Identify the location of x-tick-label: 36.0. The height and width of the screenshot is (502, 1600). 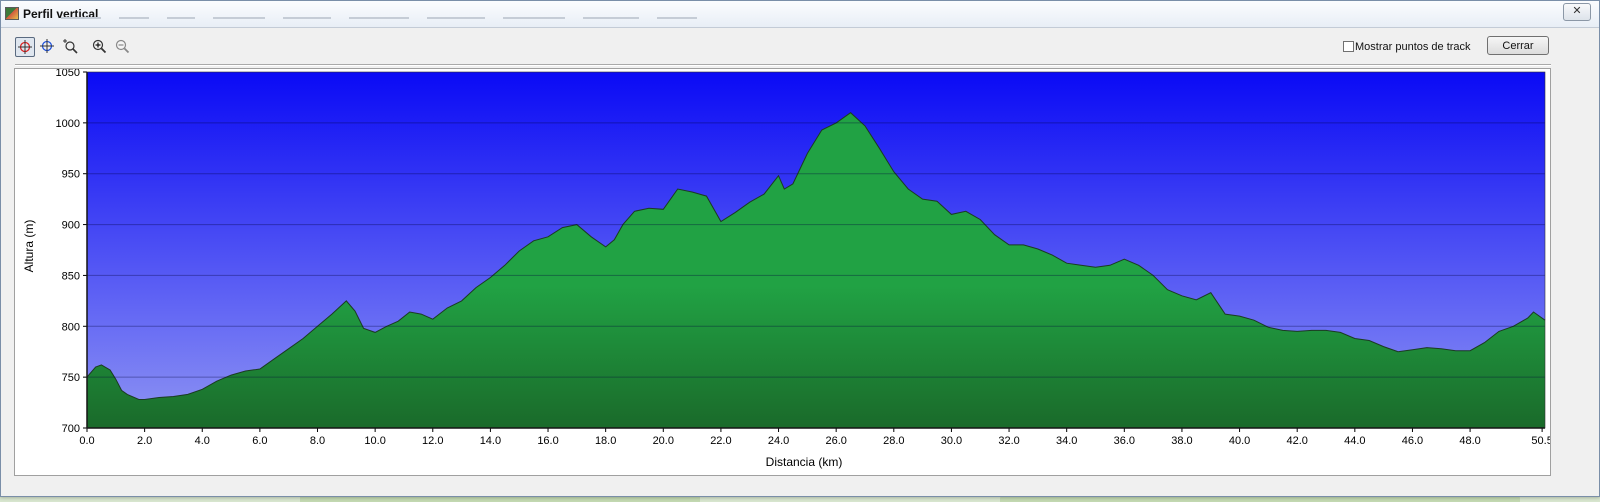
(1124, 441).